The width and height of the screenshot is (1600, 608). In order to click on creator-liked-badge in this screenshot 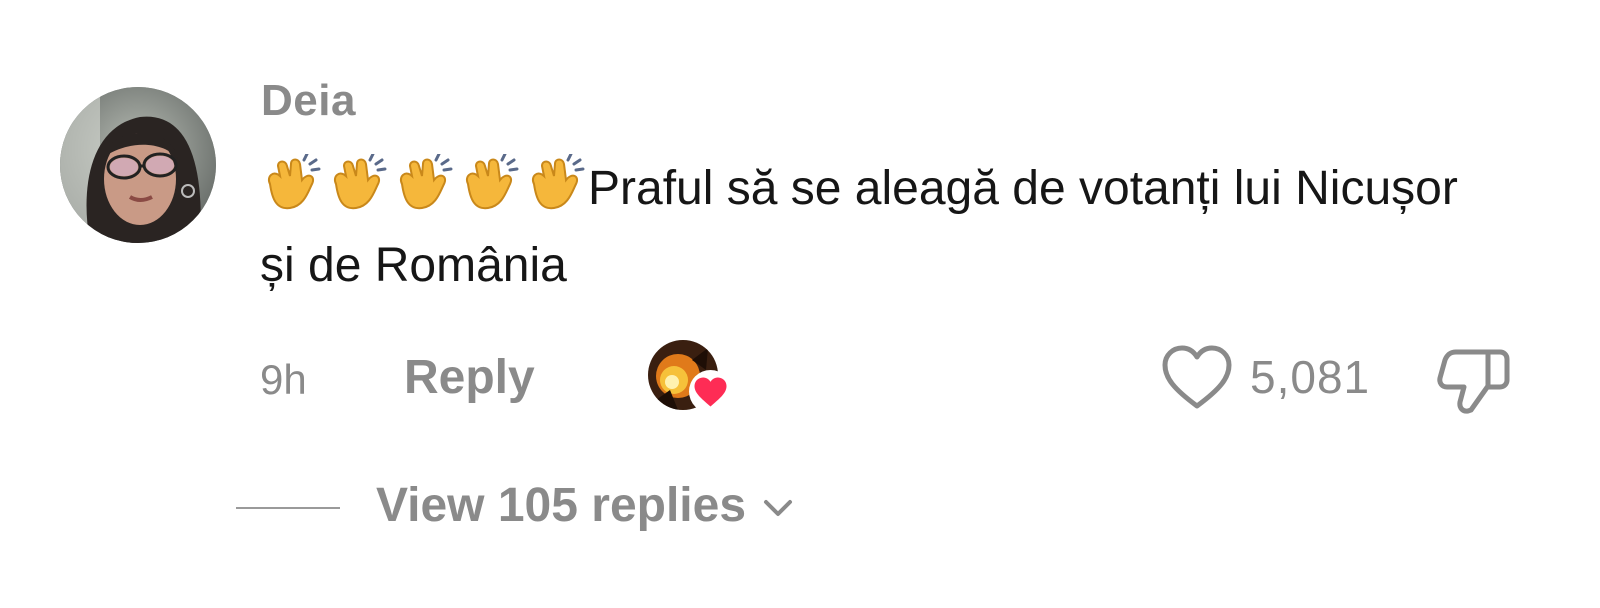, I will do `click(690, 378)`.